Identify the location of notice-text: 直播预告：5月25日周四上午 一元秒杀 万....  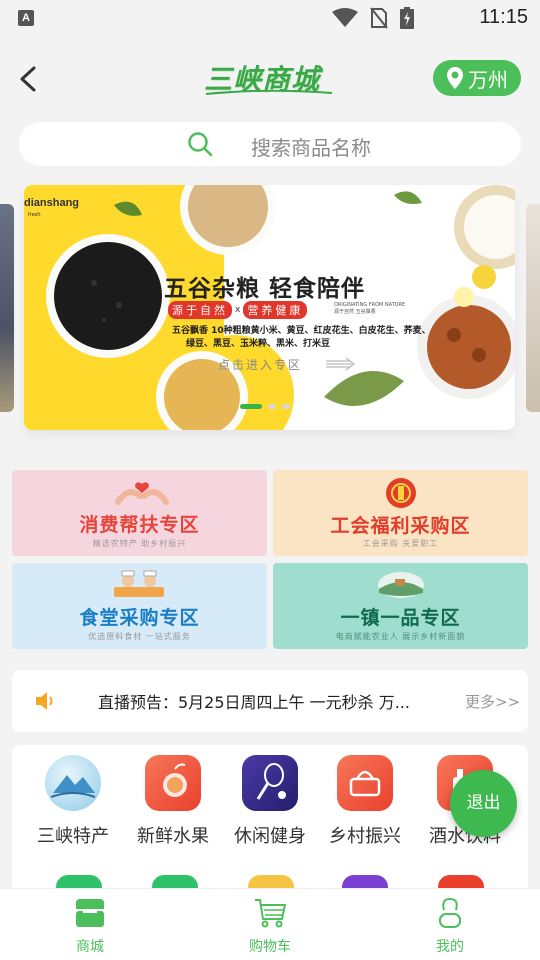
(254, 702).